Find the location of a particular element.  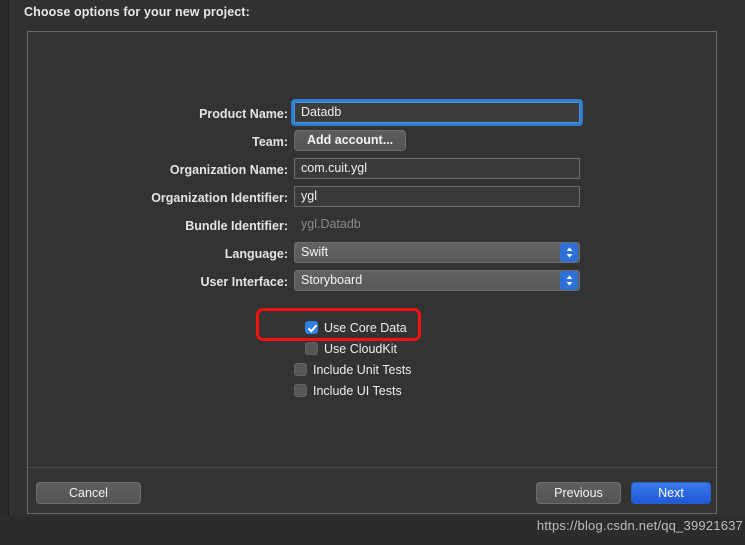

label-organization-identifier: Organization Identifier: is located at coordinates (219, 198).